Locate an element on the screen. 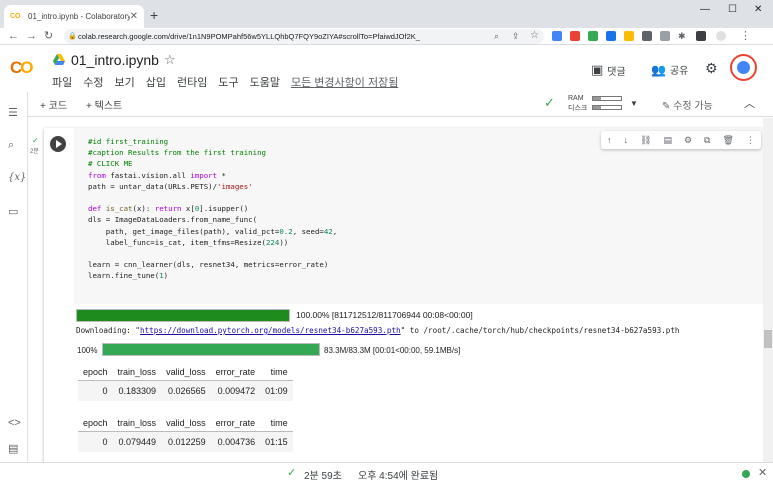  col-time: time is located at coordinates (276, 372).